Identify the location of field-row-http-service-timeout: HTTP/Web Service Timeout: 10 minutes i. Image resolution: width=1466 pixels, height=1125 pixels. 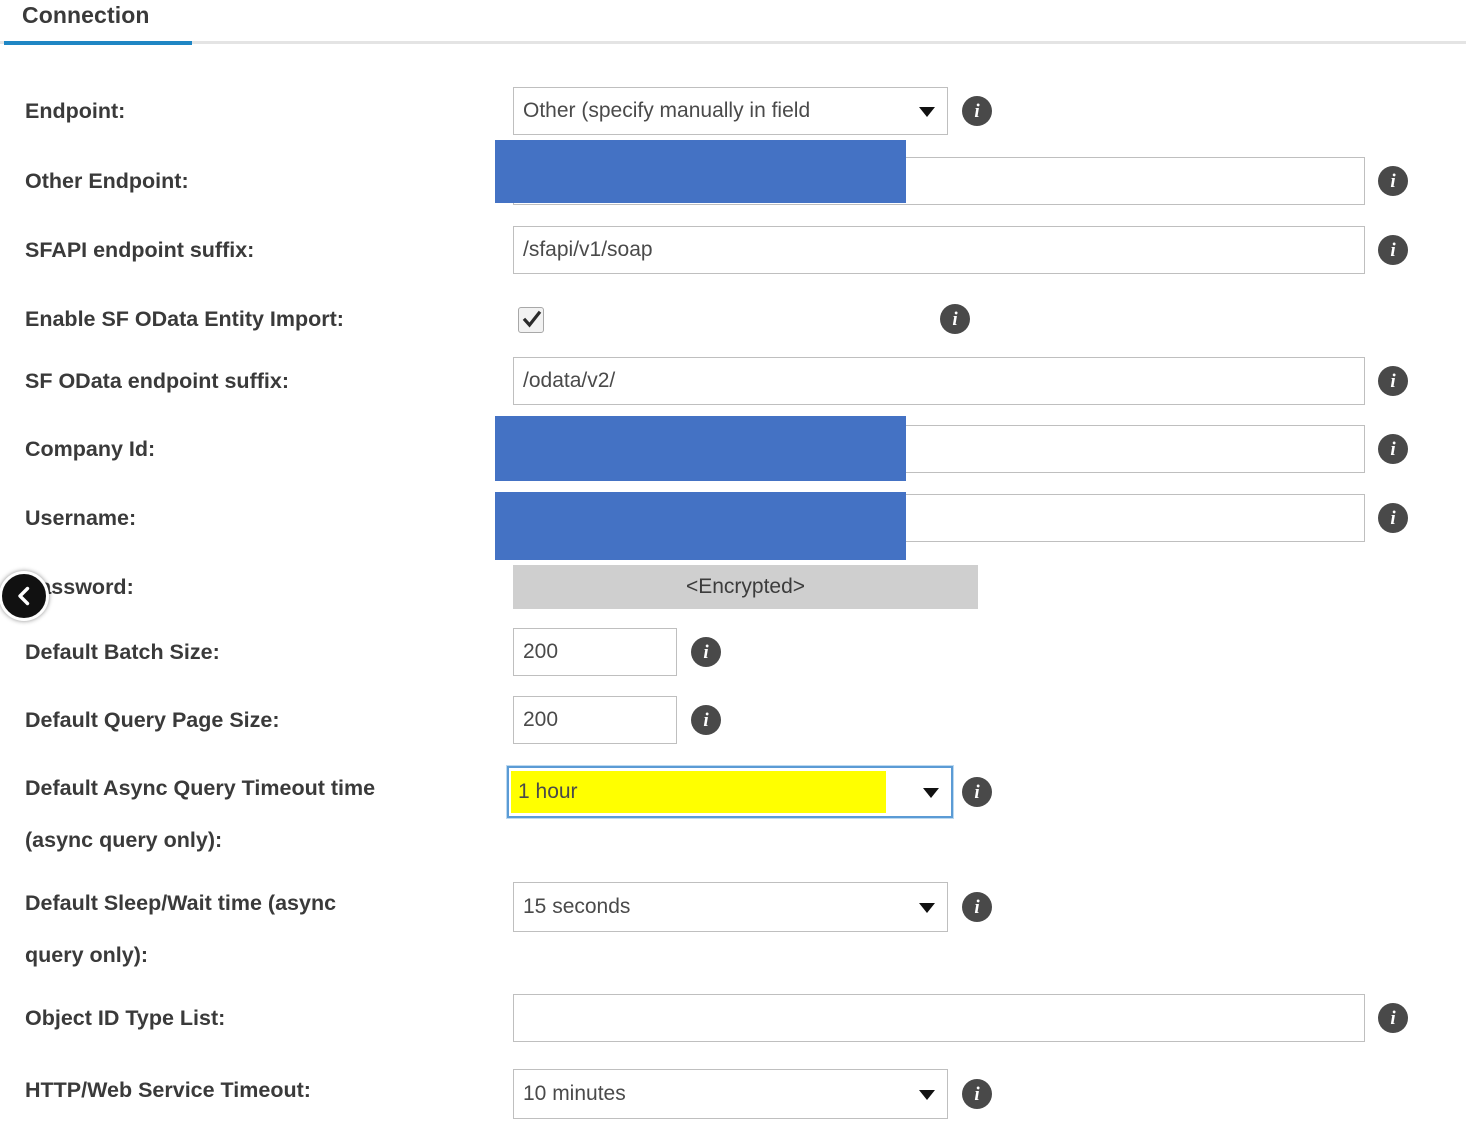
(733, 1091).